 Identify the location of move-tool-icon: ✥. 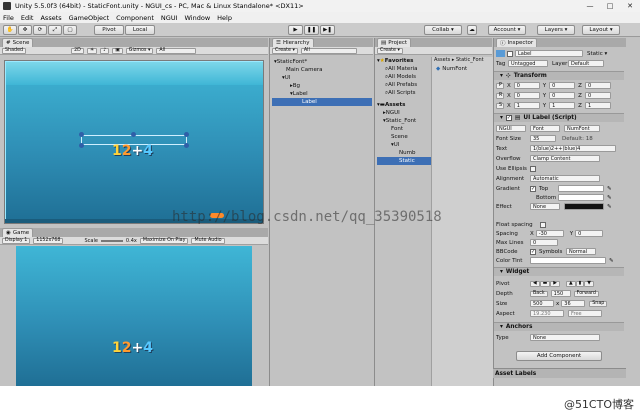
(25, 30).